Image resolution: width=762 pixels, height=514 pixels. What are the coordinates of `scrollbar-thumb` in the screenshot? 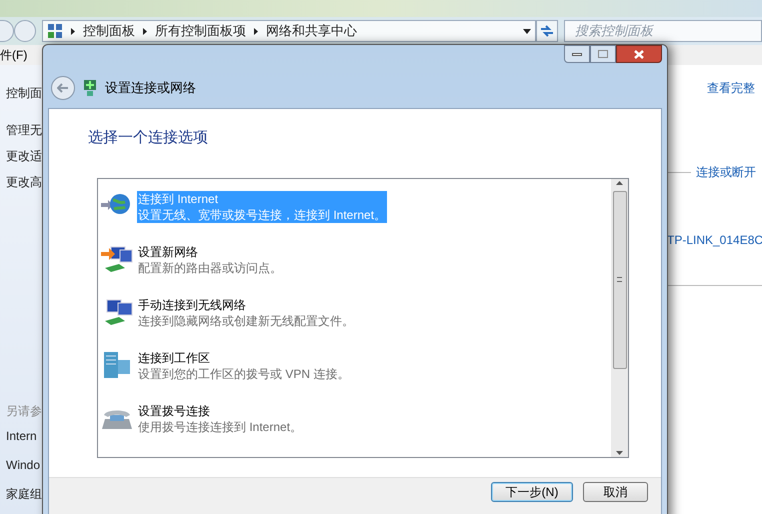 It's located at (619, 279).